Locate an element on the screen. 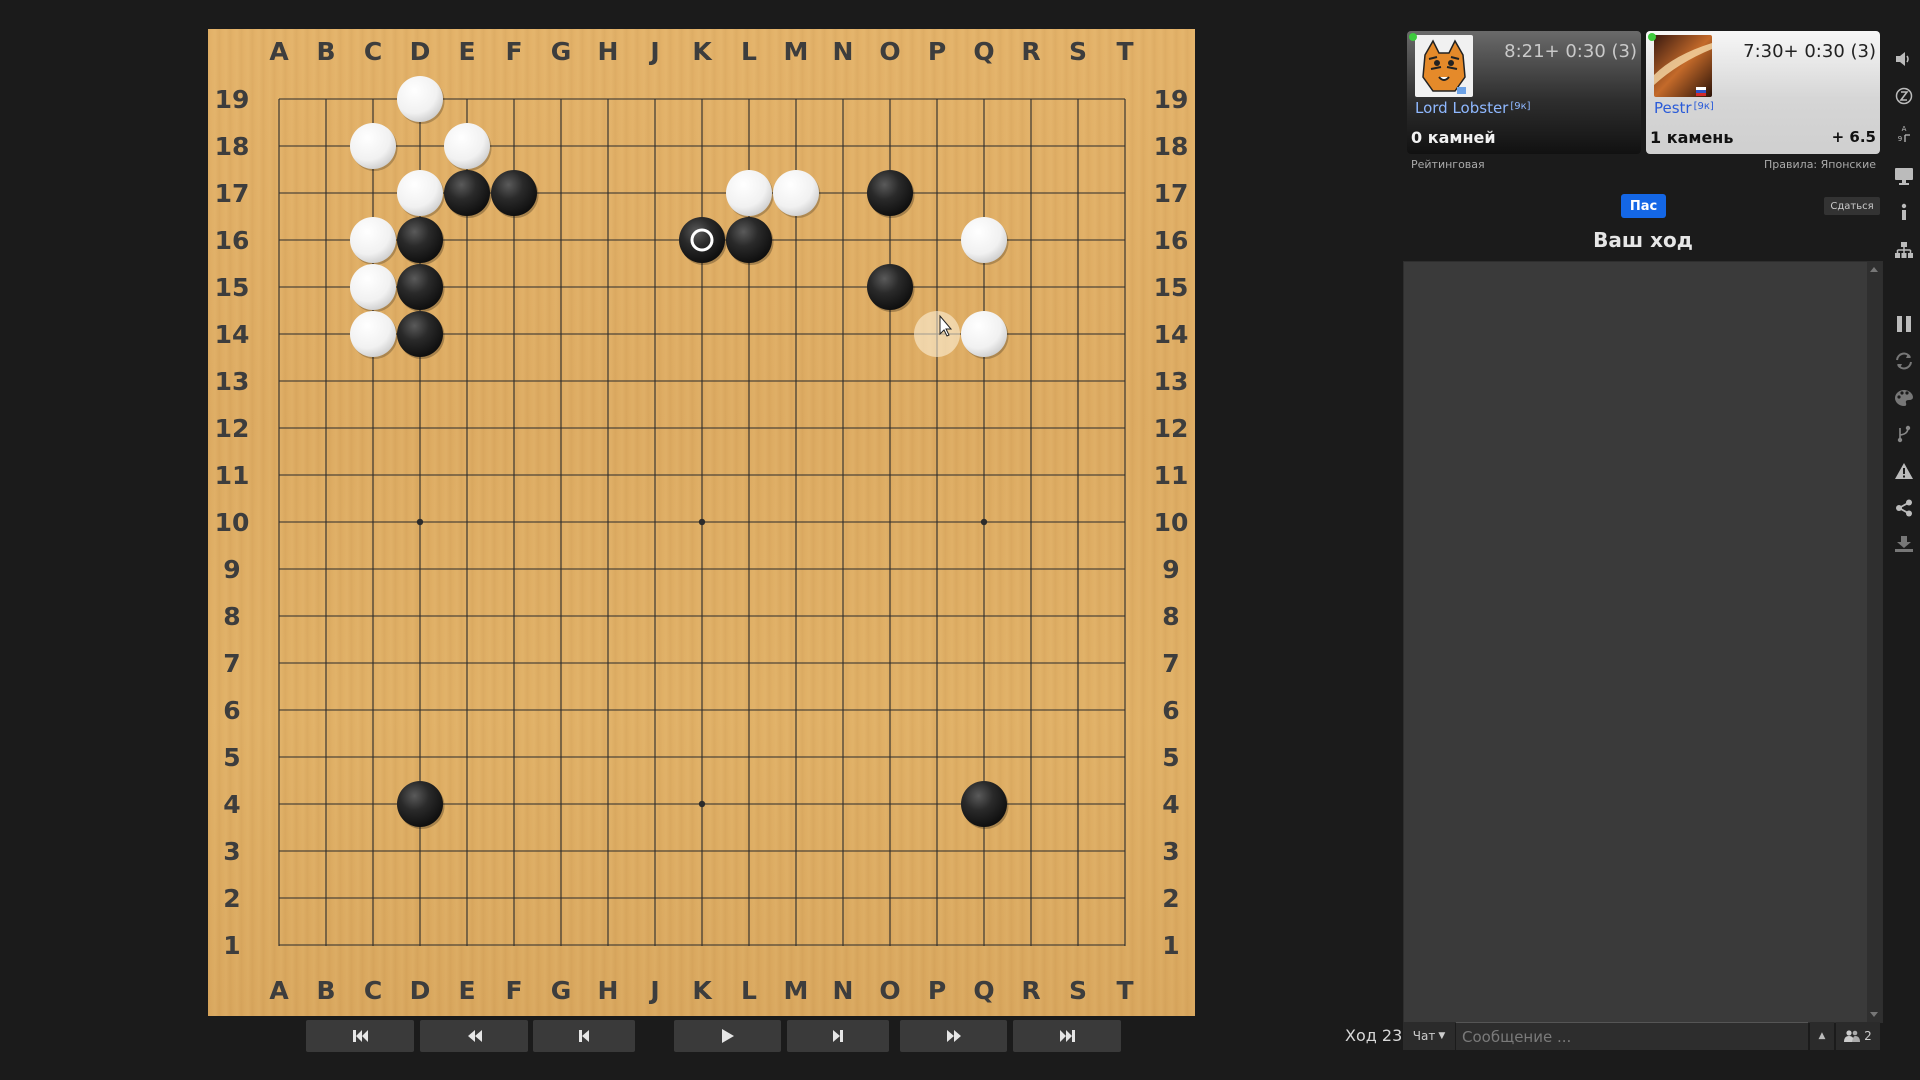 This screenshot has height=1080, width=1920. download-icon is located at coordinates (1904, 544).